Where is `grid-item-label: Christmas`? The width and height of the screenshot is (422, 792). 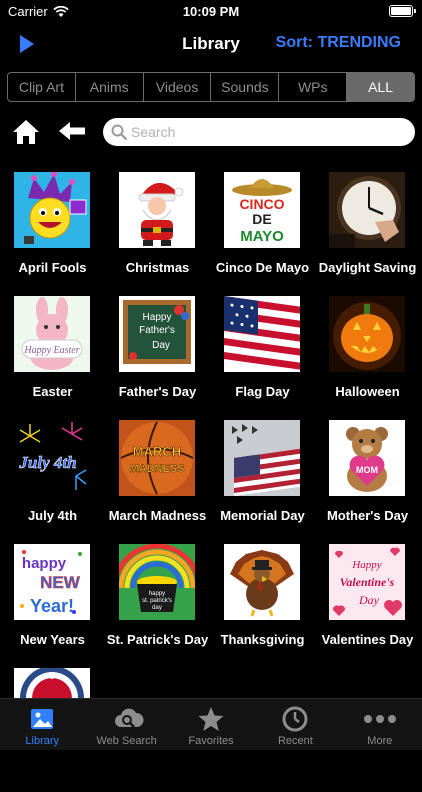 grid-item-label: Christmas is located at coordinates (157, 267).